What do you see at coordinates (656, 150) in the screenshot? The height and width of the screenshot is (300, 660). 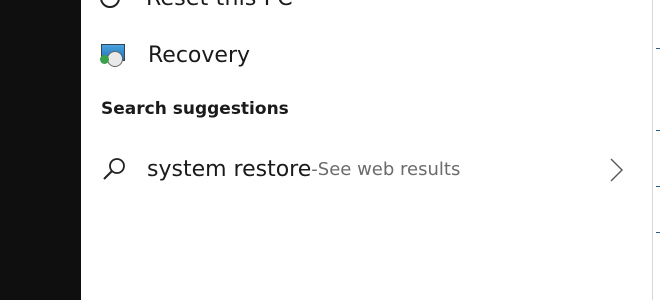 I see `preview-pane-edge` at bounding box center [656, 150].